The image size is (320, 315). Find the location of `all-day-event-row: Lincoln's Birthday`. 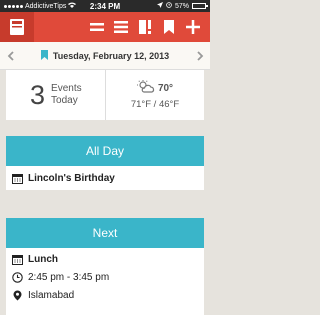

all-day-event-row: Lincoln's Birthday is located at coordinates (105, 178).